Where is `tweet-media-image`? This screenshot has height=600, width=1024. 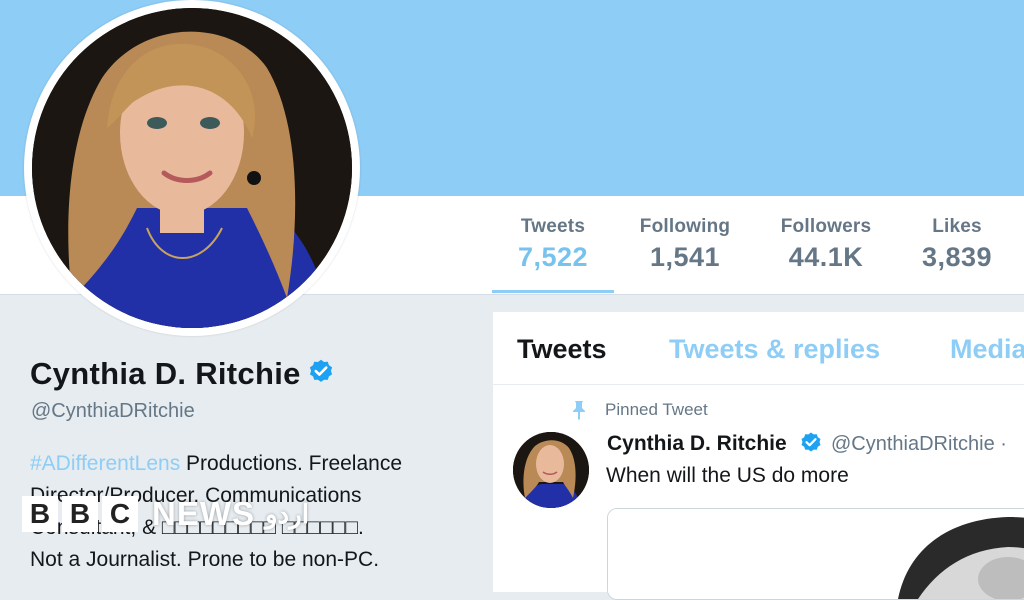 tweet-media-image is located at coordinates (816, 554).